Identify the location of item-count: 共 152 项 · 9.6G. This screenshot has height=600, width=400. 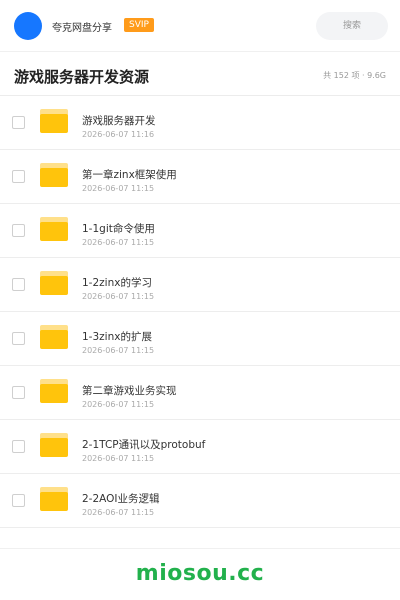
(354, 75).